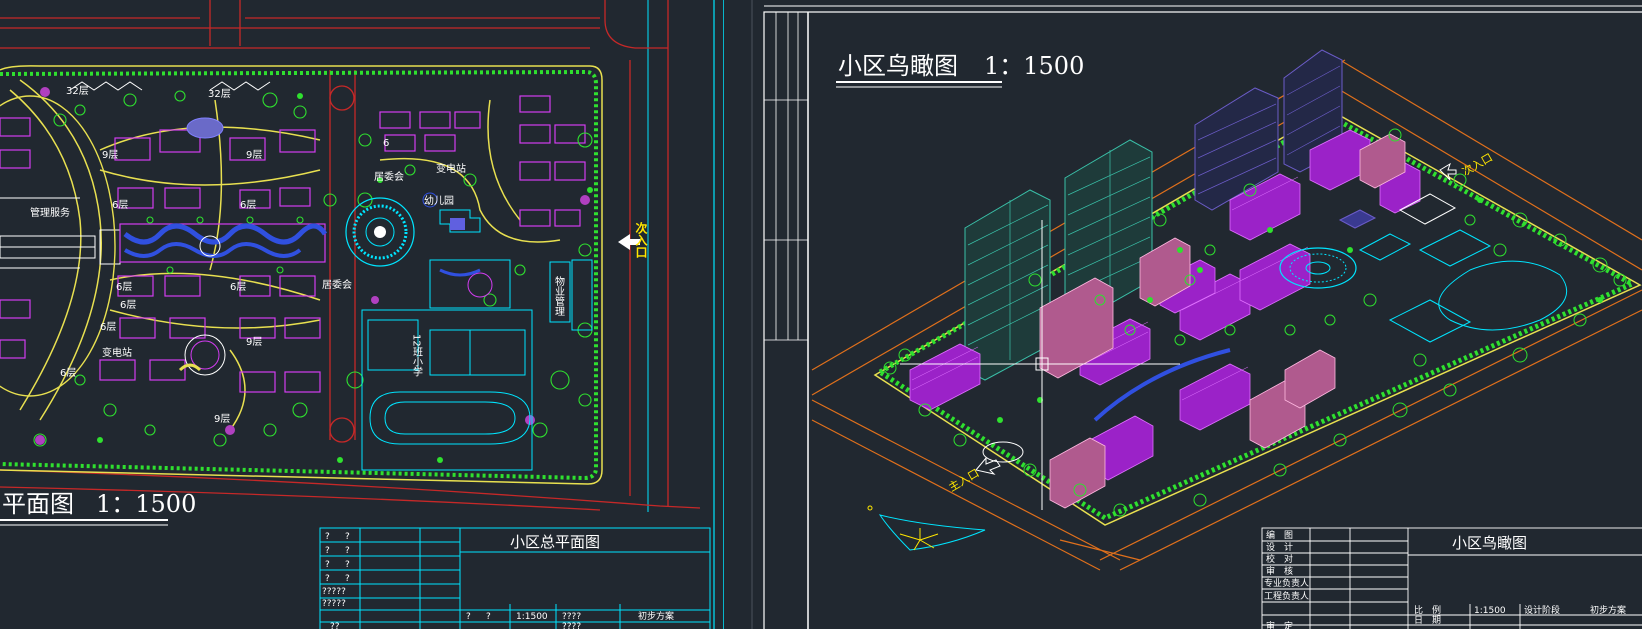  What do you see at coordinates (1427, 620) in the screenshot?
I see `date-label: 日 期` at bounding box center [1427, 620].